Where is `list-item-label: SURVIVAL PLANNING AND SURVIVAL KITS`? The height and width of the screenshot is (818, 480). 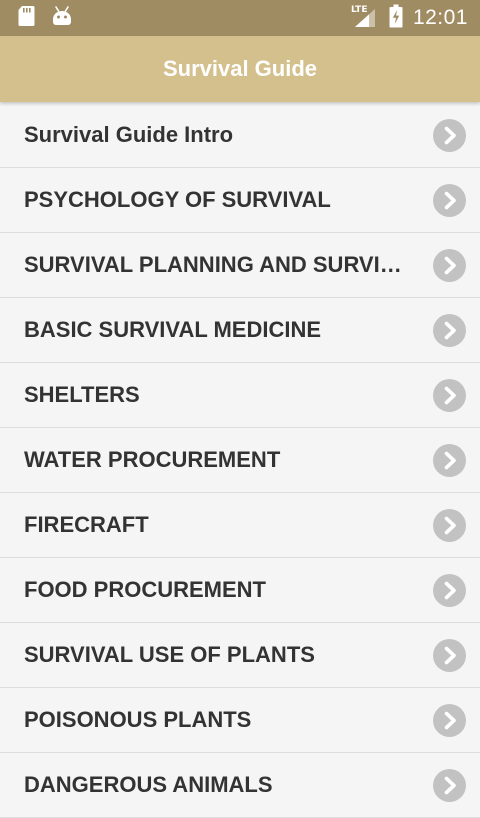
list-item-label: SURVIVAL PLANNING AND SURVIVAL KITS is located at coordinates (219, 264).